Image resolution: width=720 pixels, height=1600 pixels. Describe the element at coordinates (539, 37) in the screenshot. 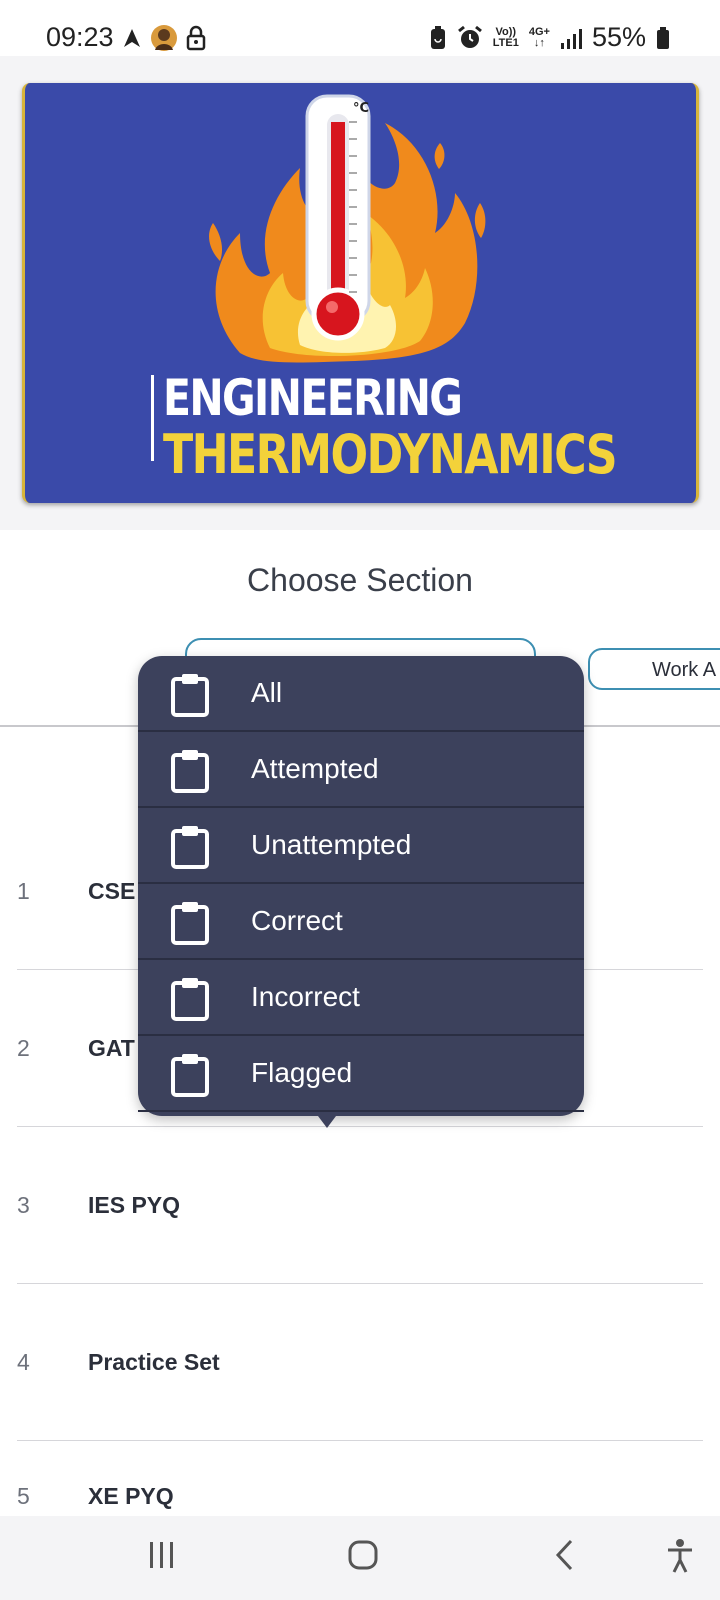

I see `network-gen-label: 4G+ ↓↑` at that location.